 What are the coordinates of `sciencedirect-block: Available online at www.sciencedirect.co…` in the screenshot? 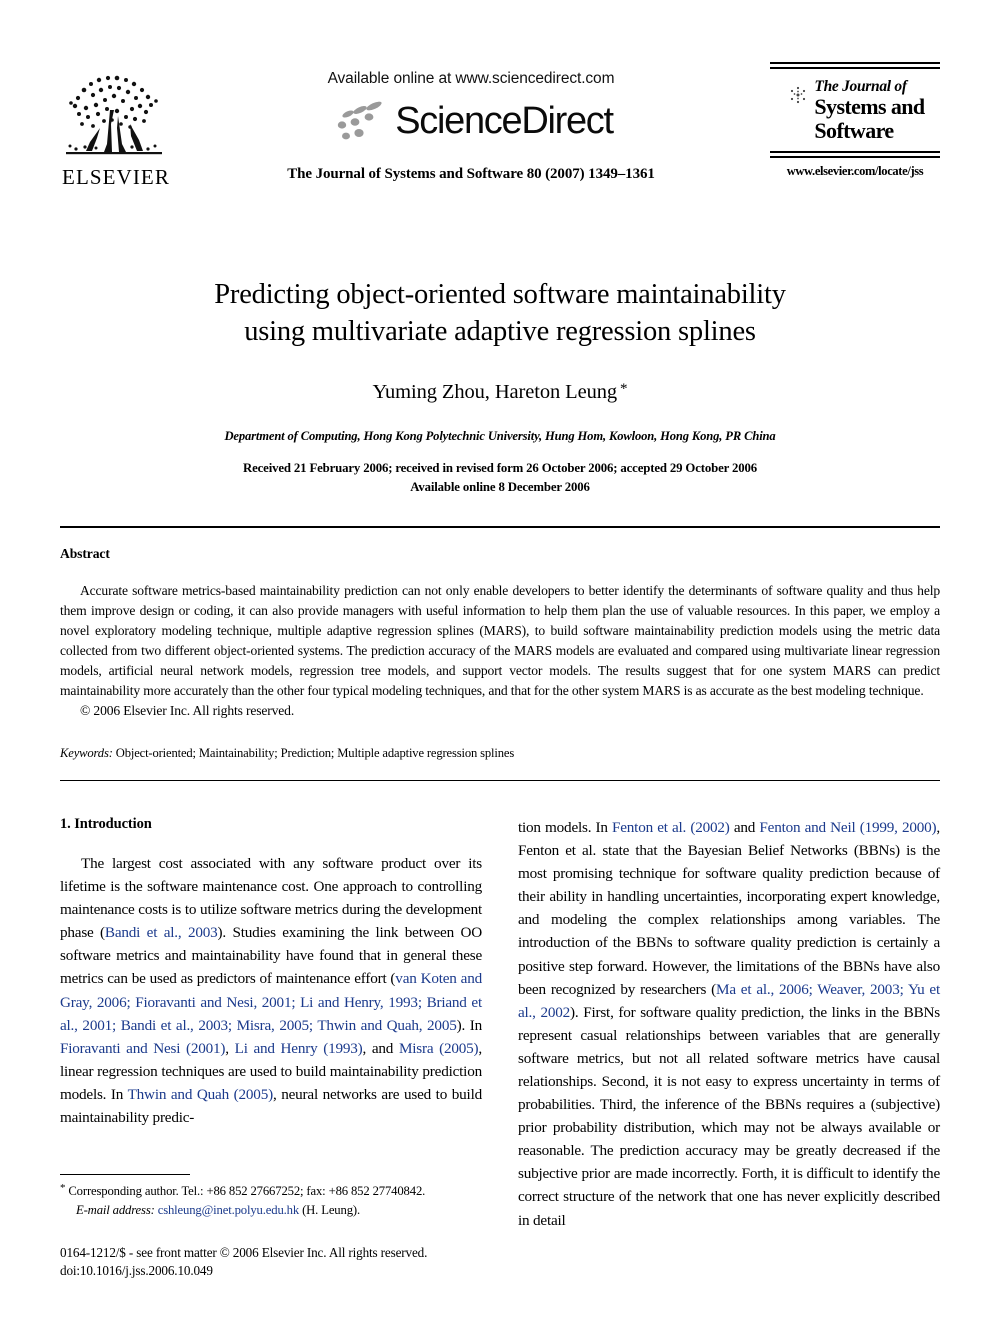 It's located at (471, 121).